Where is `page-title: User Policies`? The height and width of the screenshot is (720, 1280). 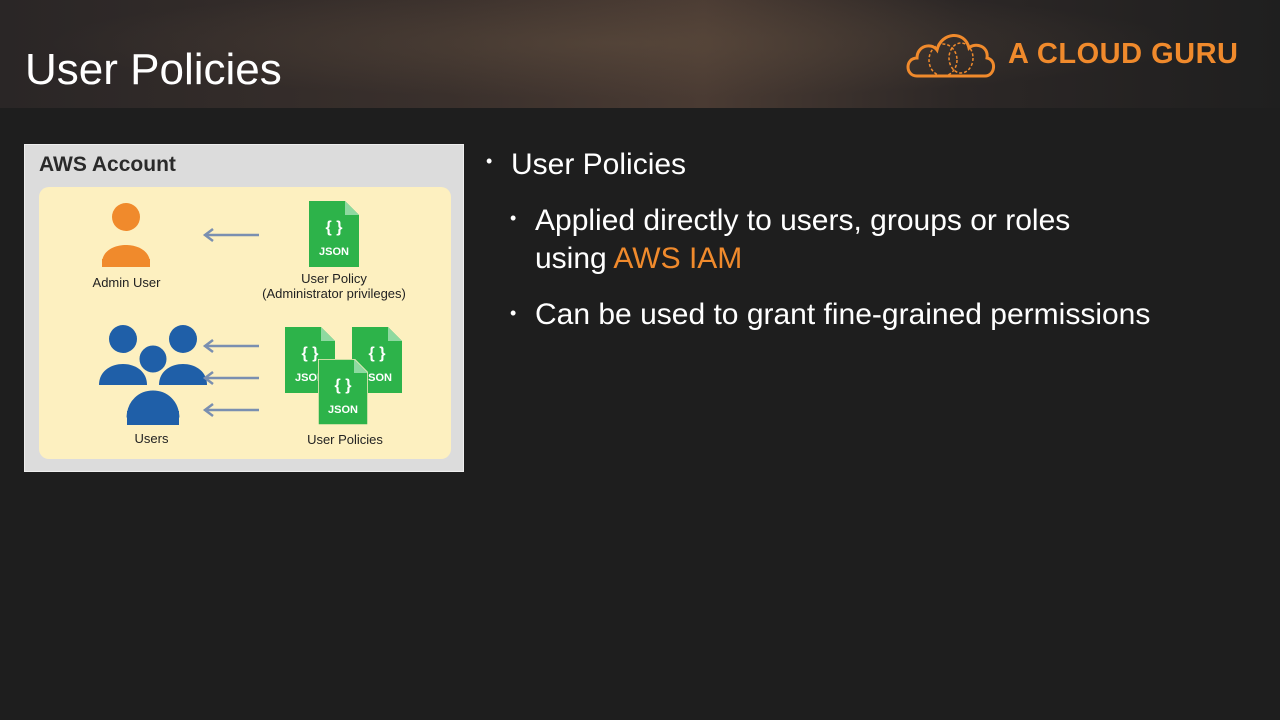
page-title: User Policies is located at coordinates (153, 69).